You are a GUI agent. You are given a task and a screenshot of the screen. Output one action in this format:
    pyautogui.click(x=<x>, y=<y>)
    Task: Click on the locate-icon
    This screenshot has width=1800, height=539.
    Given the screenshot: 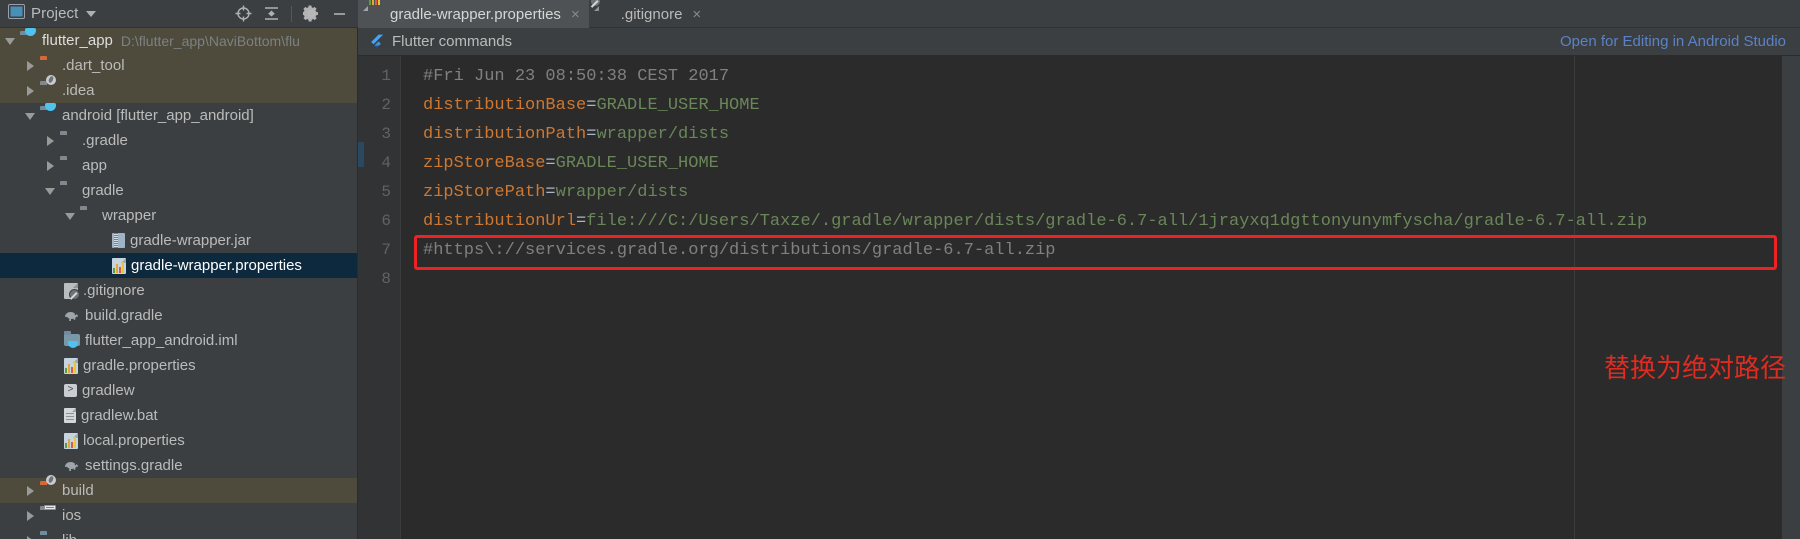 What is the action you would take?
    pyautogui.click(x=243, y=13)
    